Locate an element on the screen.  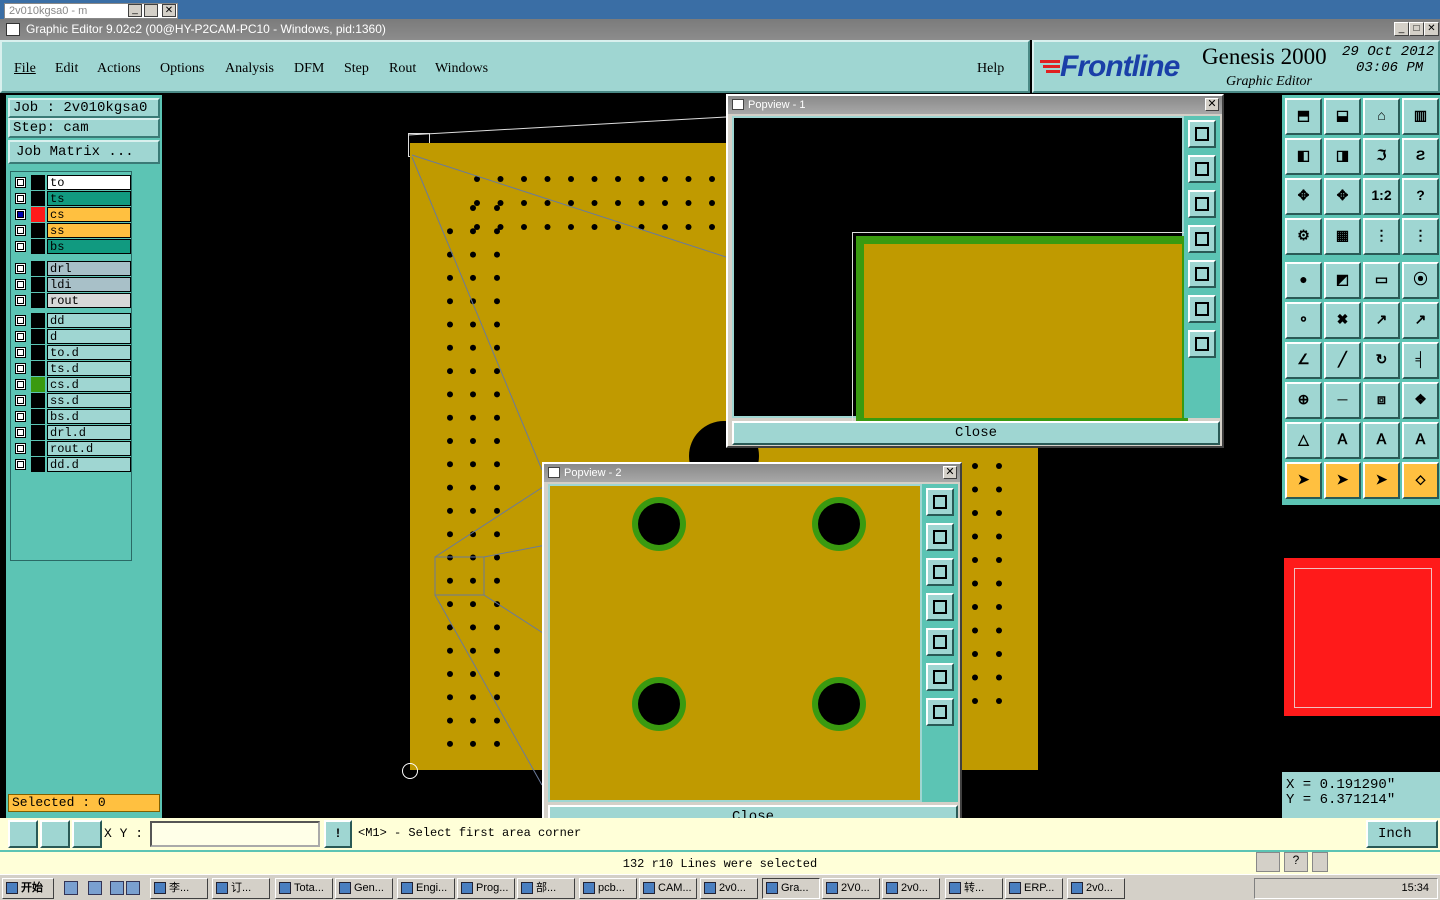
menu-windows: Windows is located at coordinates (461, 69).